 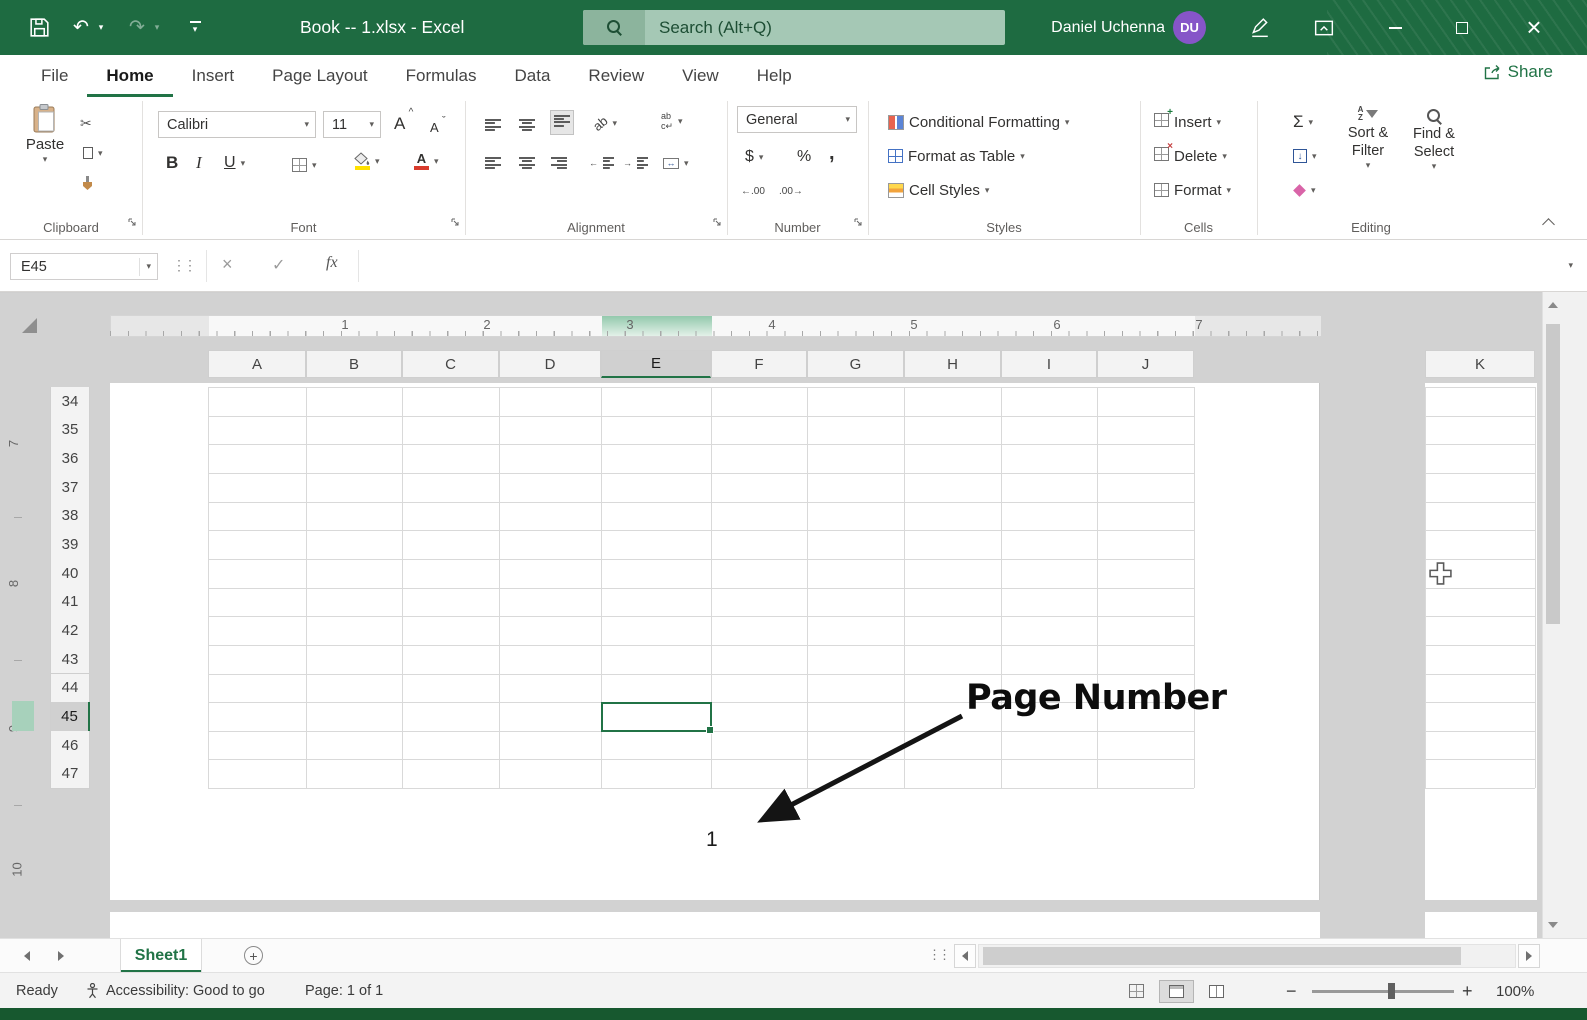 What do you see at coordinates (797, 119) in the screenshot?
I see `number-format-select: General ▾` at bounding box center [797, 119].